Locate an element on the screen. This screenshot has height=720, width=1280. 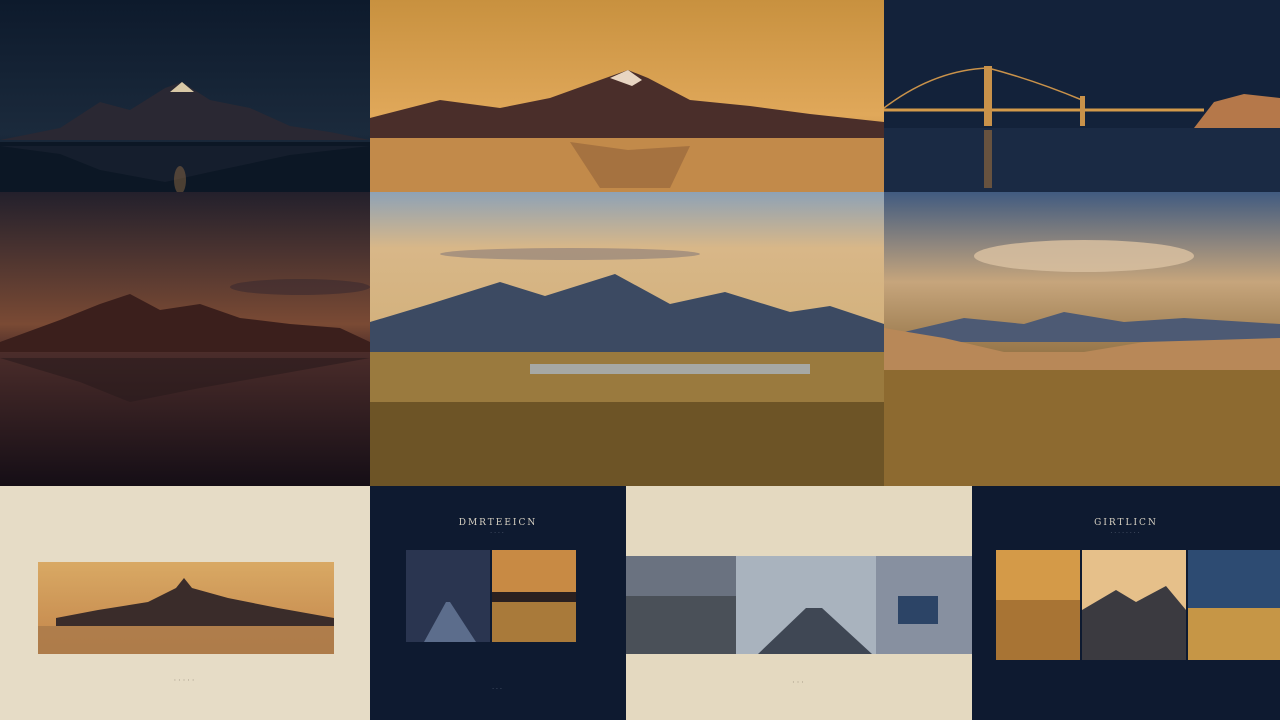
panel-dark-triptych: GIRTLICN ········ is located at coordinates (1126, 603).